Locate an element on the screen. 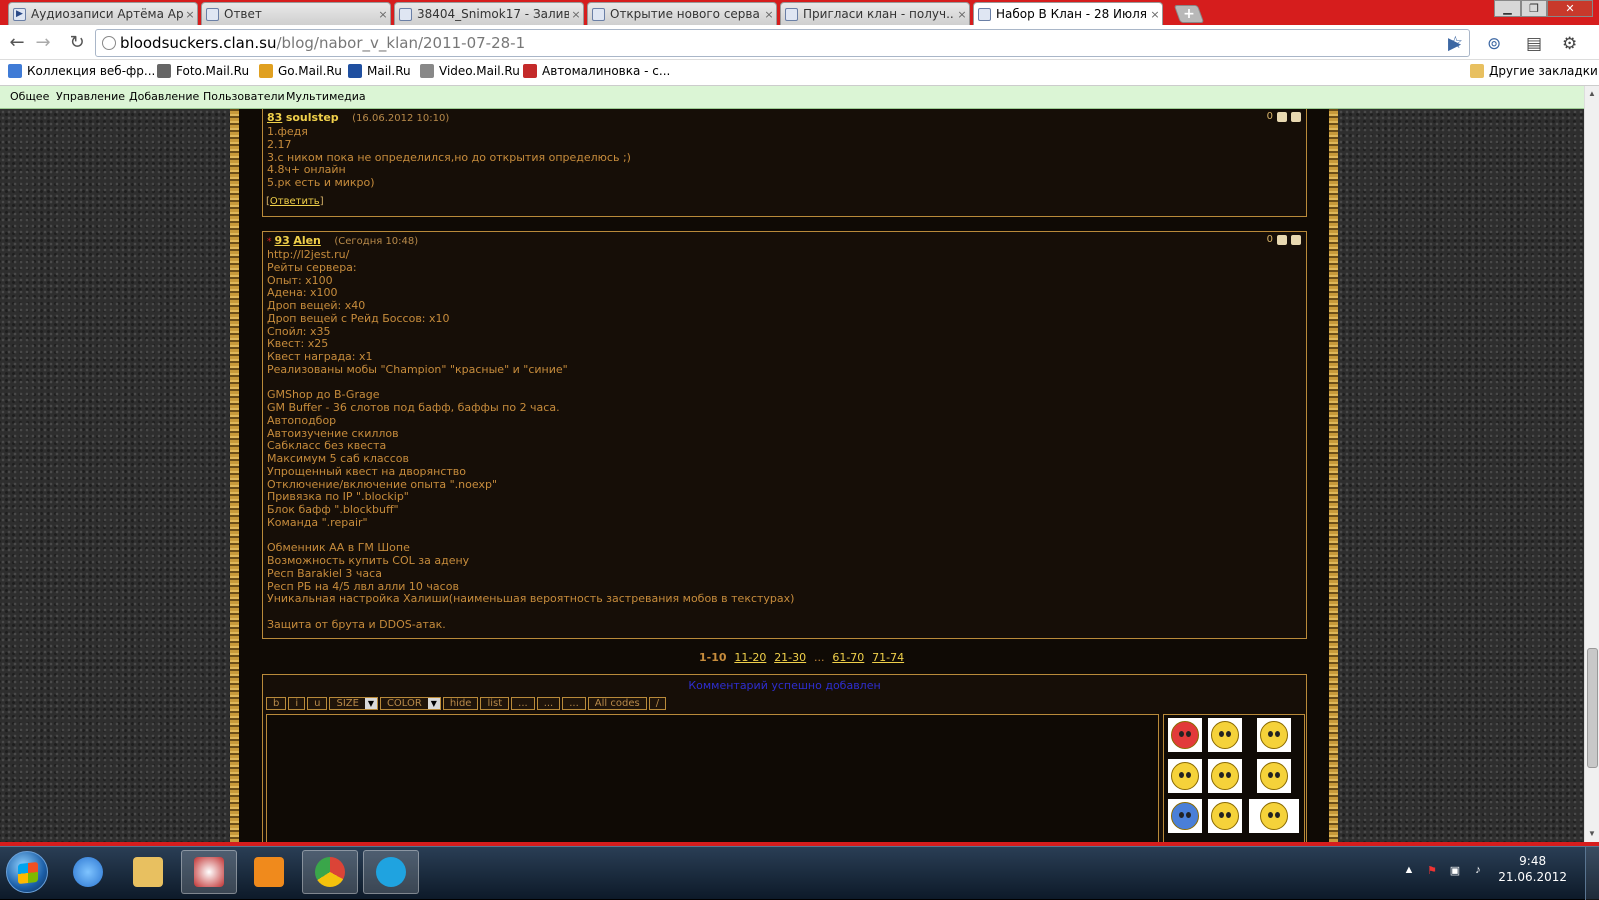 This screenshot has height=900, width=1599. smiley-cold-icon is located at coordinates (1185, 816).